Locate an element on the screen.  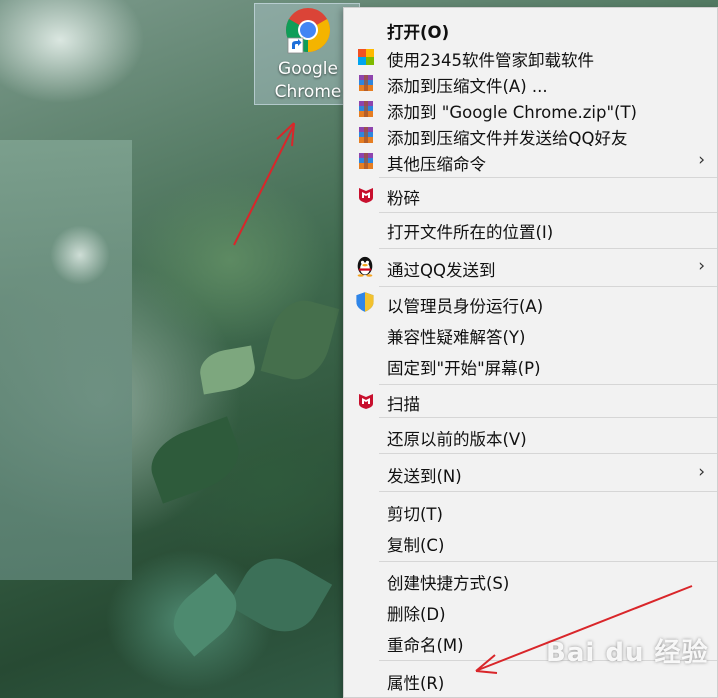
annotation-arrow-to-properties is located at coordinates (584, 629).